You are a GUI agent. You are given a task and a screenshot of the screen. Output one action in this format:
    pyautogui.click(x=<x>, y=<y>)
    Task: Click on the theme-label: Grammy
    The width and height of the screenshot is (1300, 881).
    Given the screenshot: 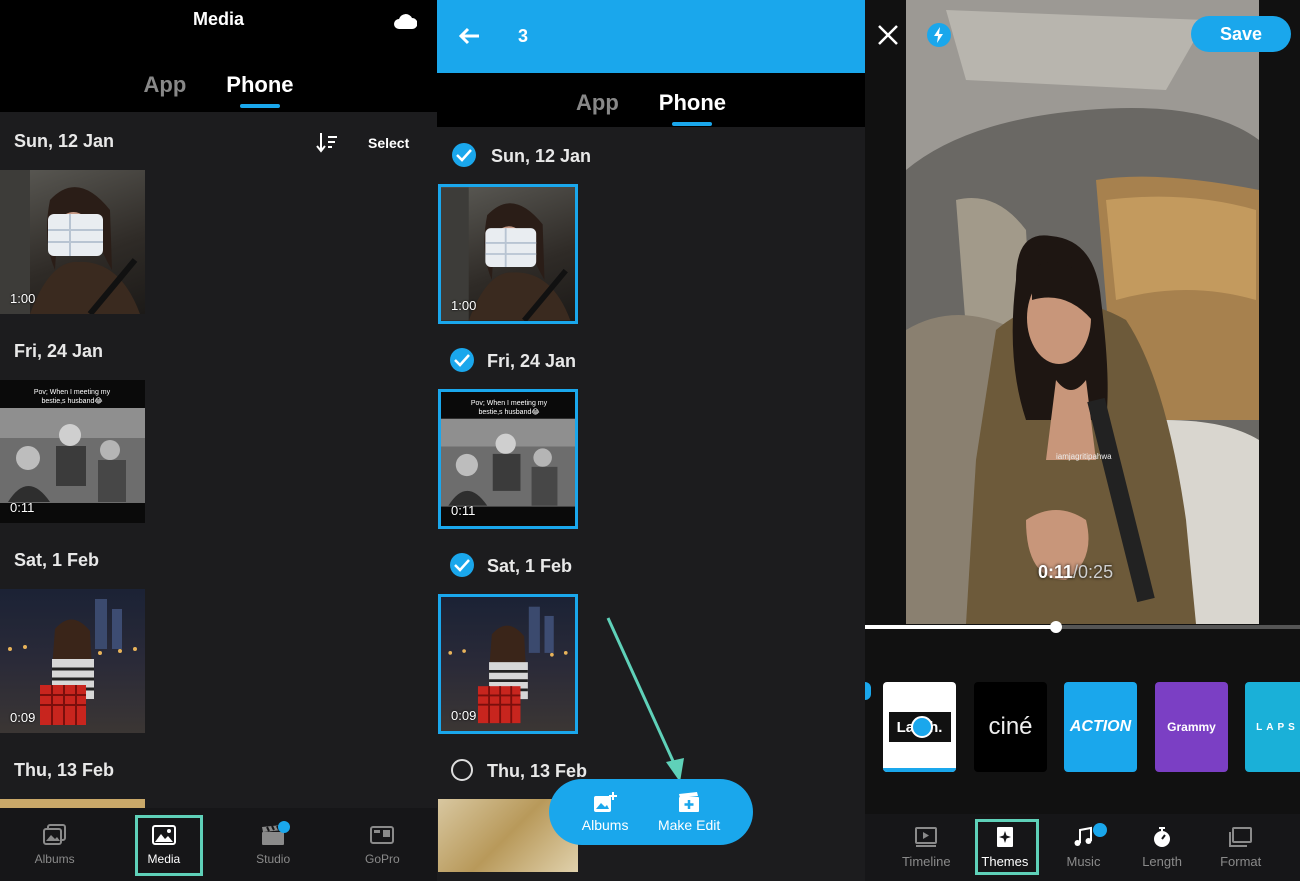 What is the action you would take?
    pyautogui.click(x=1191, y=727)
    